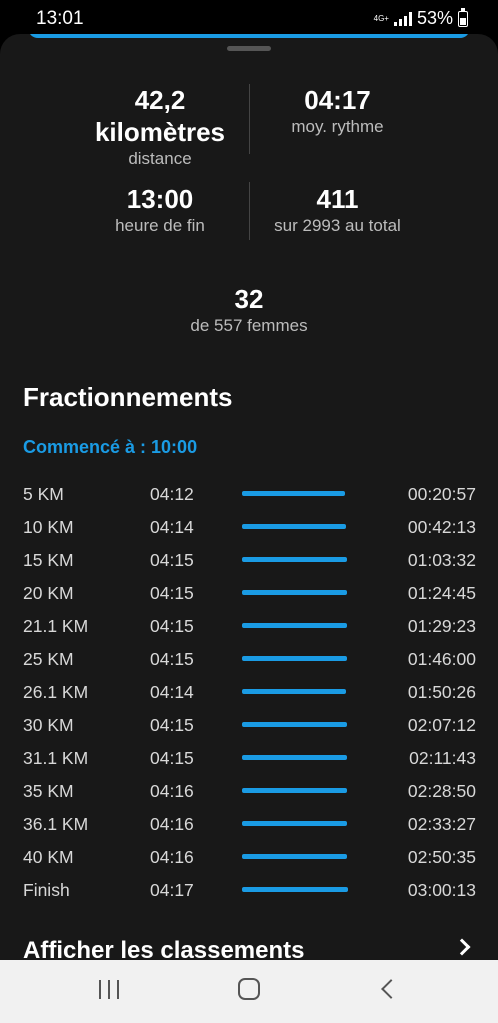 The height and width of the screenshot is (1023, 498). What do you see at coordinates (48, 560) in the screenshot?
I see `split-distance: 15 KM` at bounding box center [48, 560].